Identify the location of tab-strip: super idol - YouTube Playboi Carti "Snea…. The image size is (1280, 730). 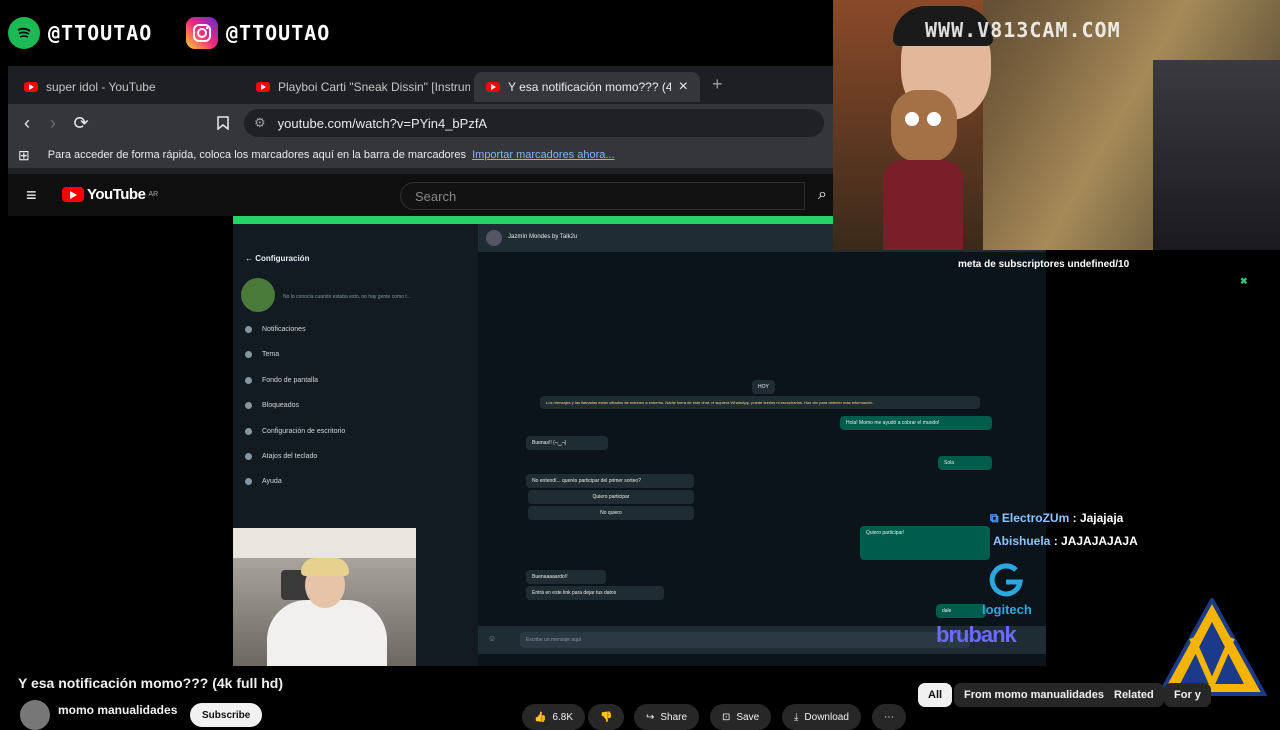
(421, 85).